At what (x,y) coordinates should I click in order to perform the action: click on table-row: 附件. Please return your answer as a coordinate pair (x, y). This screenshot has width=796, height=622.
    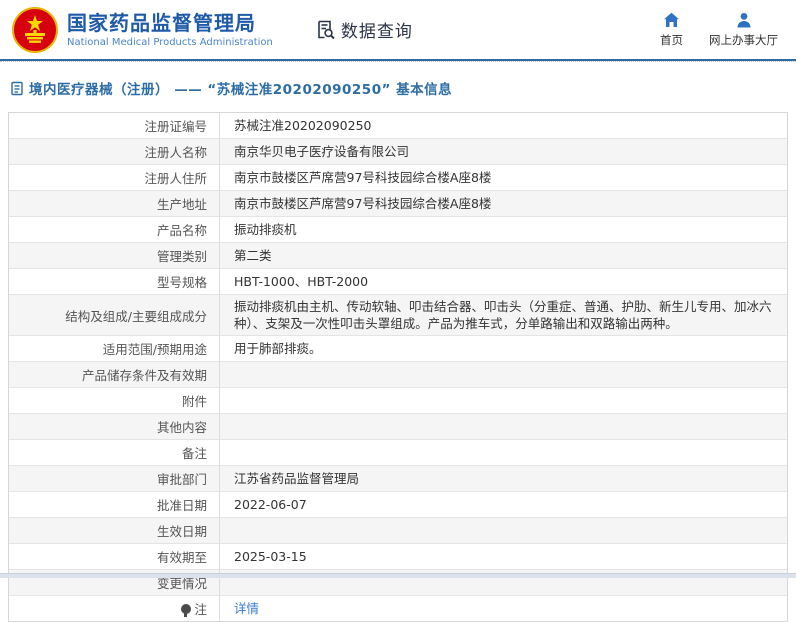
    Looking at the image, I should click on (398, 400).